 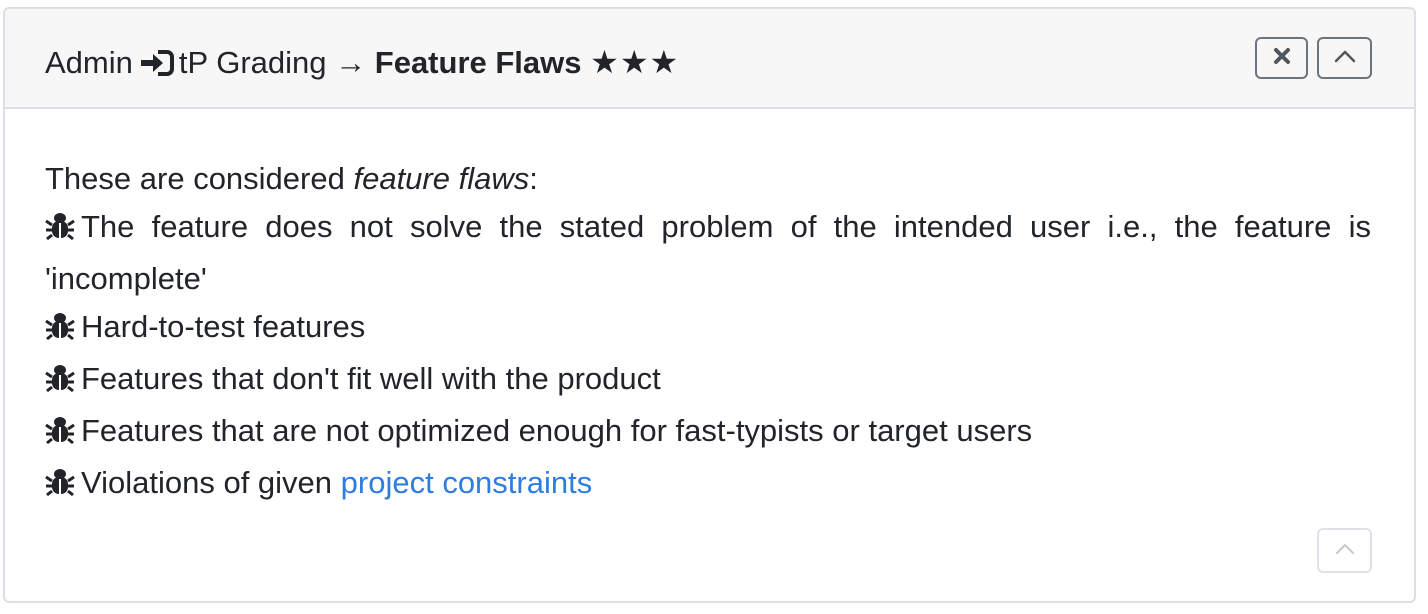 I want to click on difficulty-stars: ★★★, so click(x=635, y=62).